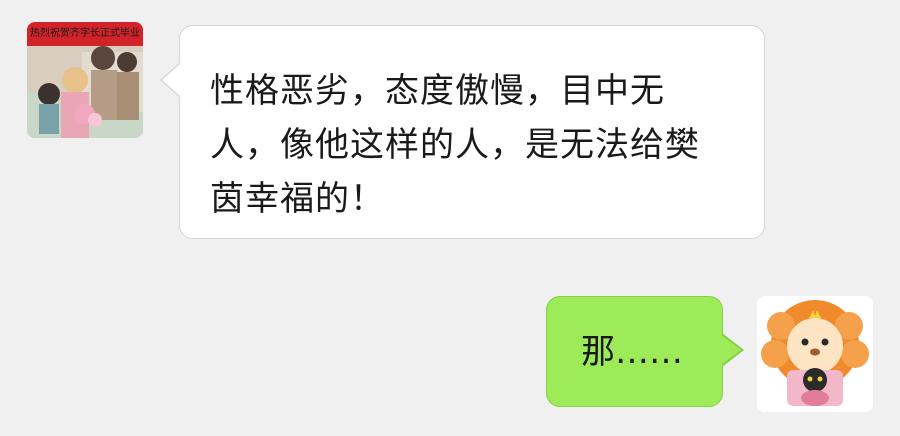  Describe the element at coordinates (85, 80) in the screenshot. I see `sender-avatar: 热烈祝贺齐字长正式毕业` at that location.